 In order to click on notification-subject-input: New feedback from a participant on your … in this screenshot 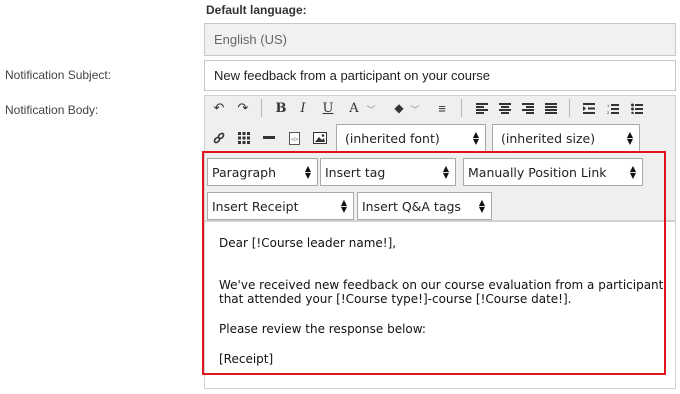, I will do `click(440, 75)`.